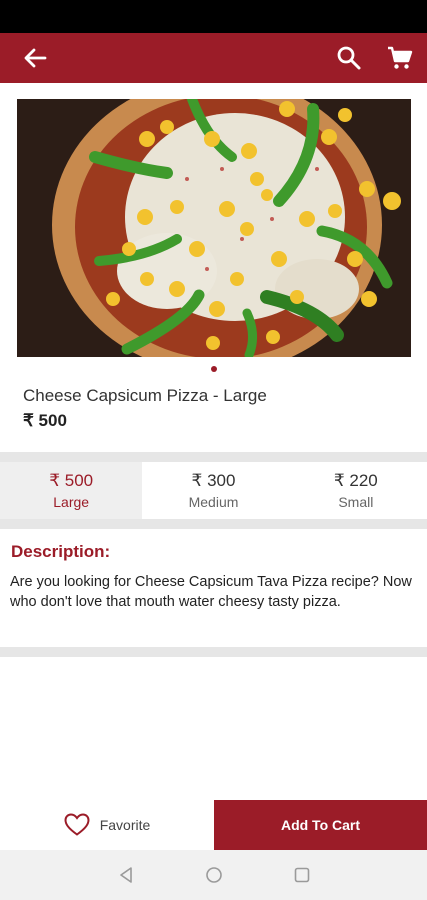 The width and height of the screenshot is (427, 900). What do you see at coordinates (213, 16) in the screenshot?
I see `status-bar` at bounding box center [213, 16].